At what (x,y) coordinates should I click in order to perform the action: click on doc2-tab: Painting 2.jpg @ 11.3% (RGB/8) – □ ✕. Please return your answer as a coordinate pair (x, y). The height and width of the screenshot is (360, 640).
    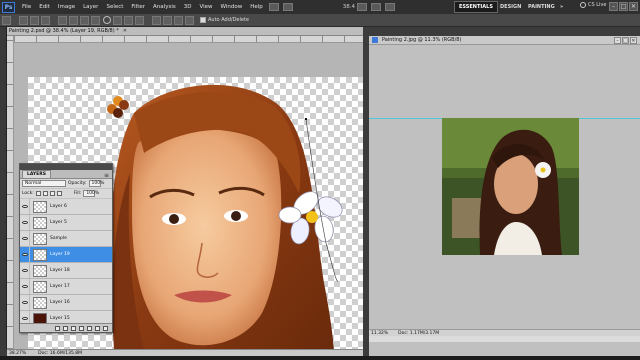
    Looking at the image, I should click on (504, 40).